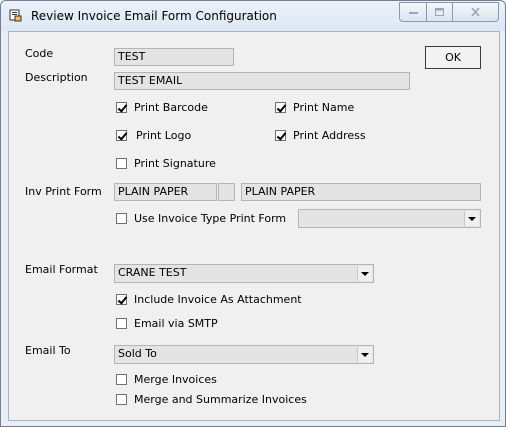  Describe the element at coordinates (244, 354) in the screenshot. I see `email-to-select: Sold To` at that location.